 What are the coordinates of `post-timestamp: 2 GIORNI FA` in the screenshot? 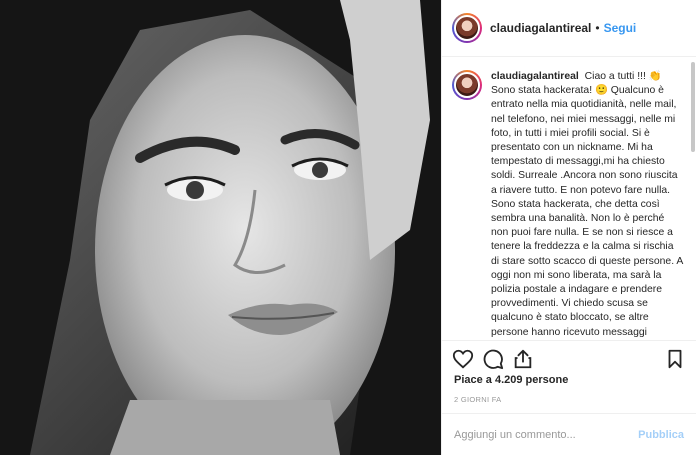 It's located at (477, 399).